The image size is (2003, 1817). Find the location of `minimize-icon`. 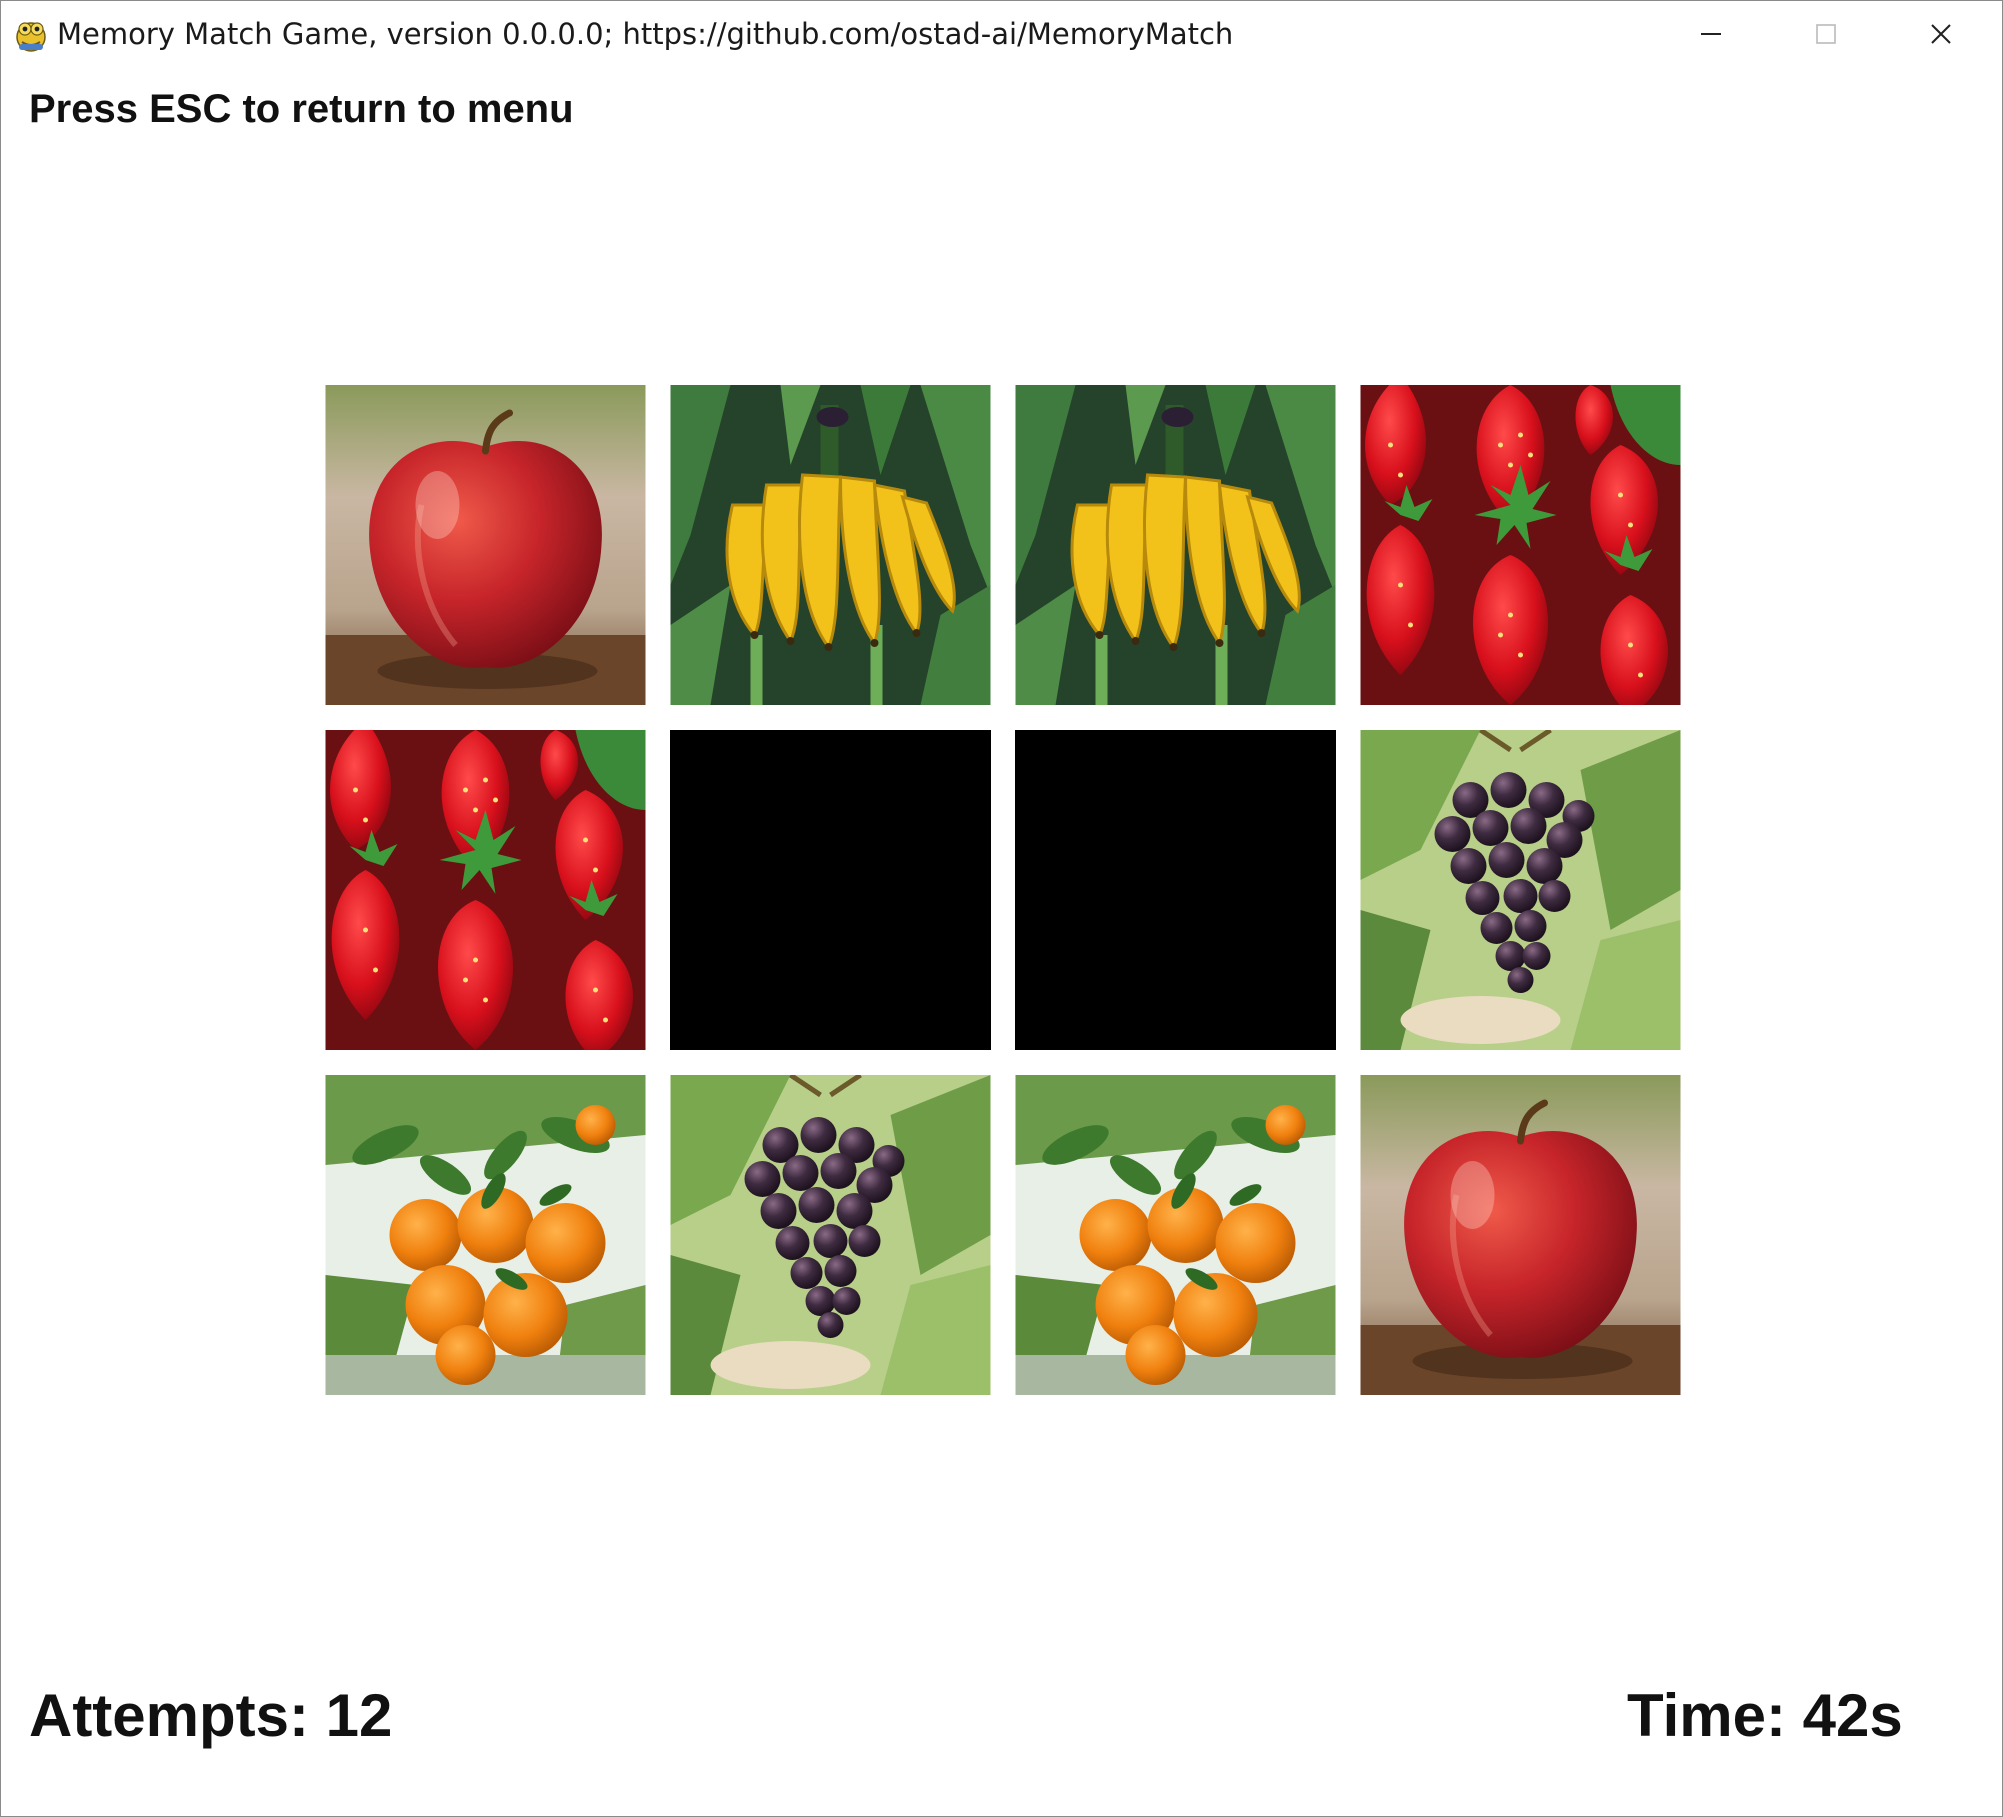

minimize-icon is located at coordinates (1711, 34).